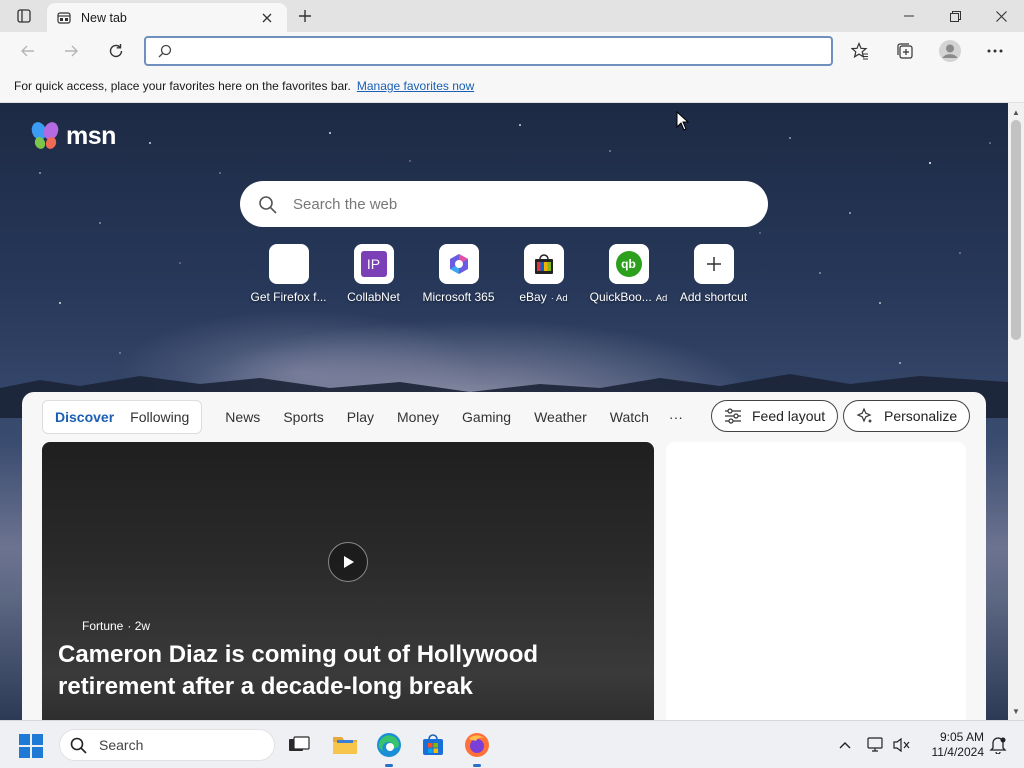 The image size is (1024, 768). I want to click on minimize-button, so click(909, 16).